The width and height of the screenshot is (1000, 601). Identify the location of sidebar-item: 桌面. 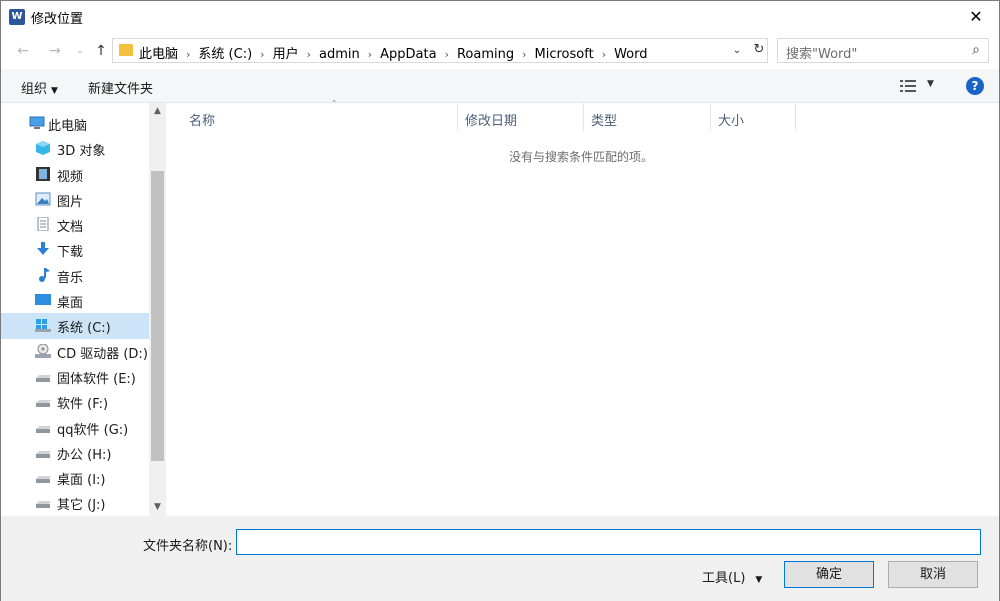
(75, 300).